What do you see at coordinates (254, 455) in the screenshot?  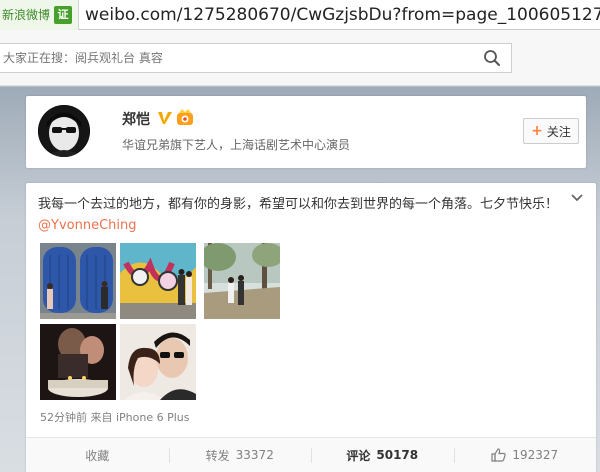 I see `repost-count: 33372` at bounding box center [254, 455].